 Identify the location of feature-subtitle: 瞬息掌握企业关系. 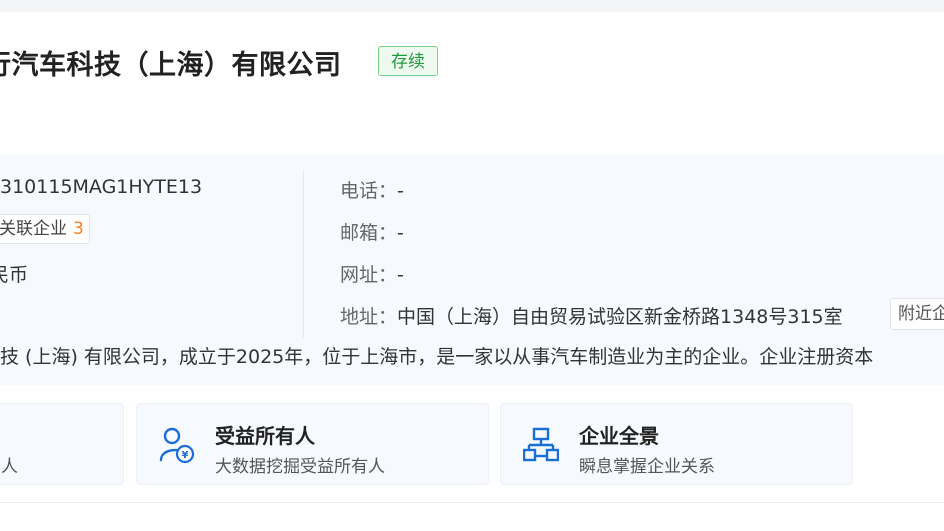
(647, 467).